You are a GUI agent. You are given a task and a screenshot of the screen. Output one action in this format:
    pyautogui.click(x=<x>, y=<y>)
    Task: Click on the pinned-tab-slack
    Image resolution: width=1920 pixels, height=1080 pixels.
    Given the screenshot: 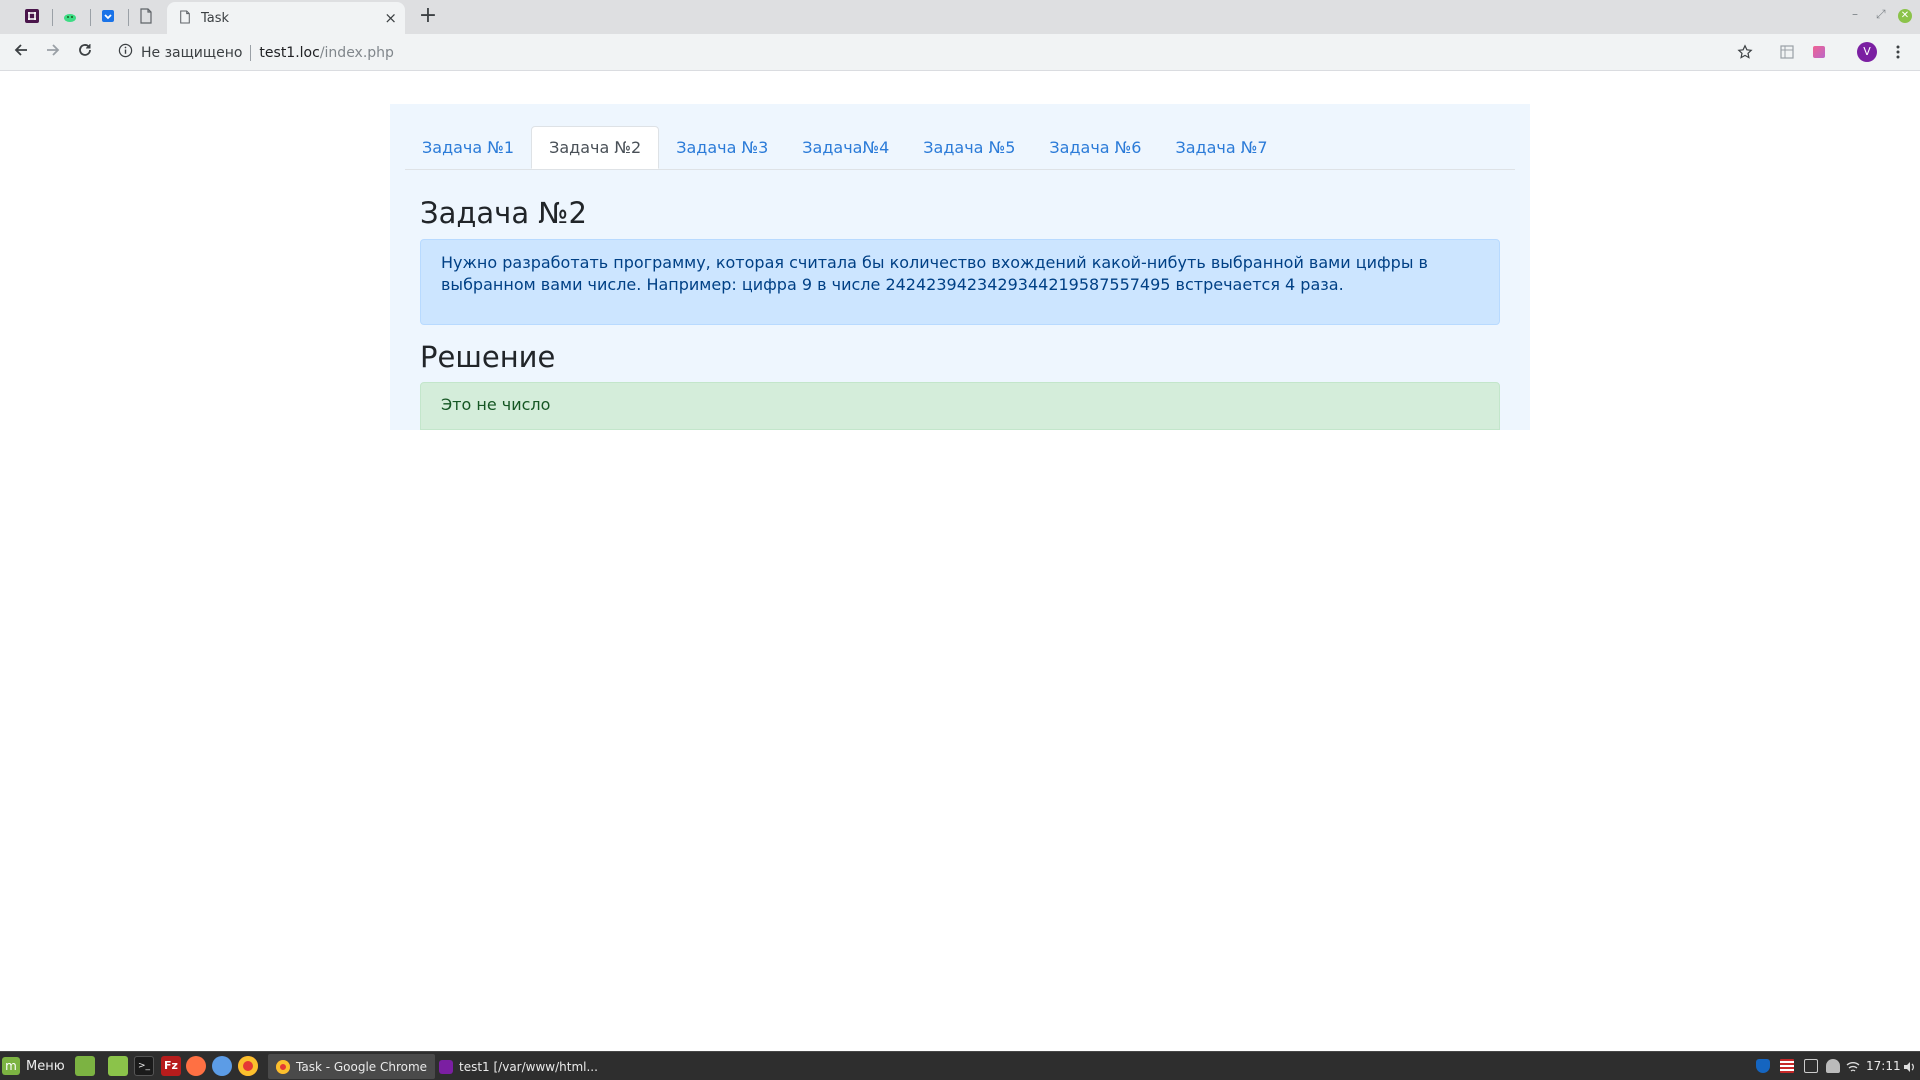 What is the action you would take?
    pyautogui.click(x=32, y=18)
    